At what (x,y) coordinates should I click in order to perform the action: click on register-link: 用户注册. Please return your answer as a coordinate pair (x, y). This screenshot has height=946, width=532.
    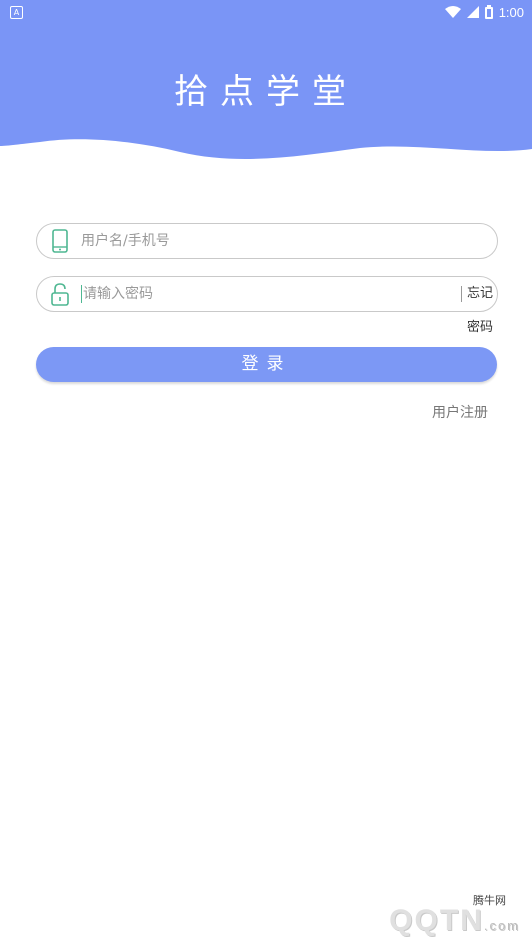
    Looking at the image, I should click on (460, 412).